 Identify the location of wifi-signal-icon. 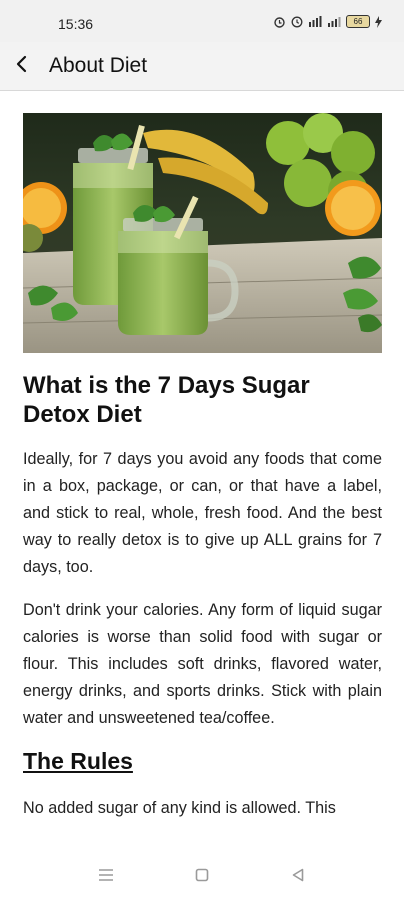
(334, 21).